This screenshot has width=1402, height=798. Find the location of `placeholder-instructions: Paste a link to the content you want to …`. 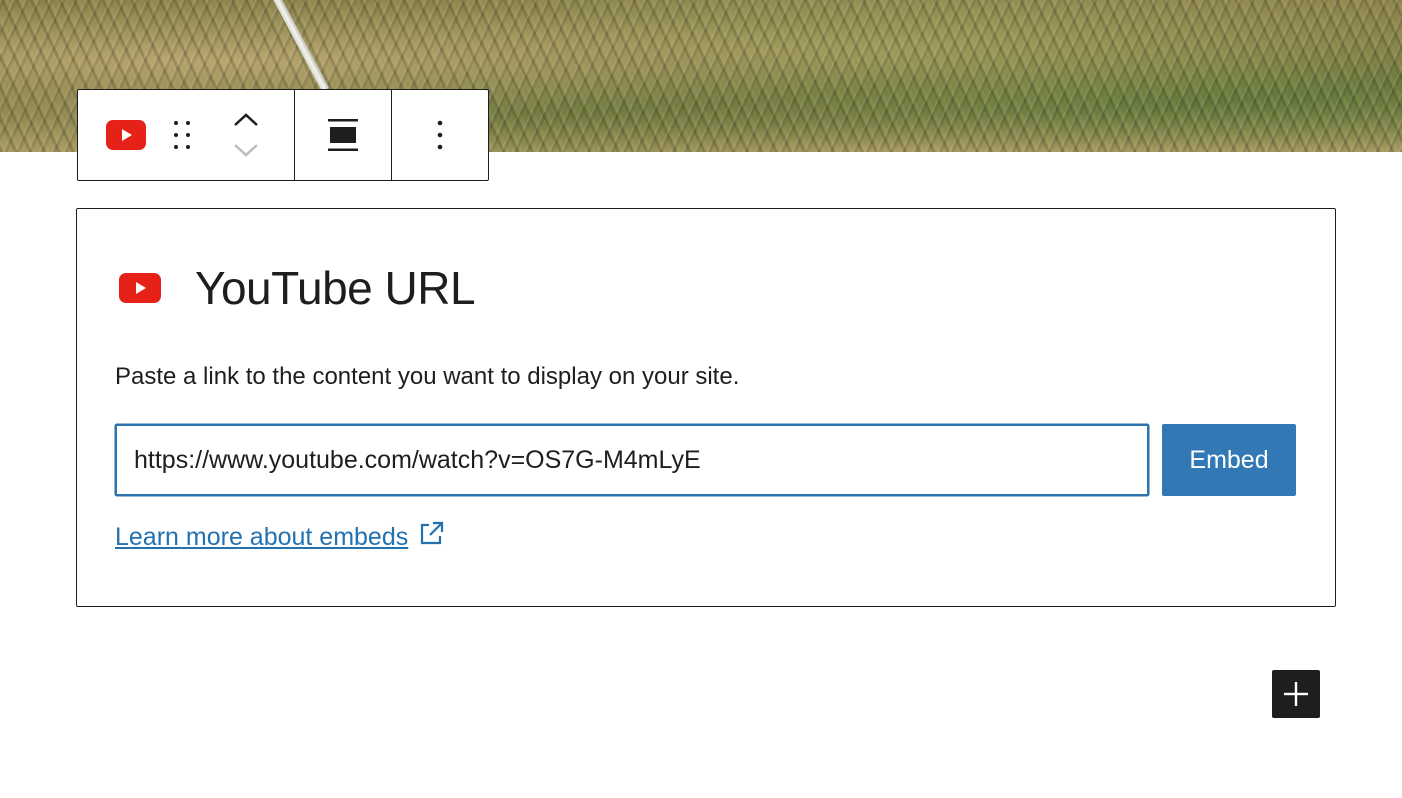

placeholder-instructions: Paste a link to the content you want to … is located at coordinates (427, 376).